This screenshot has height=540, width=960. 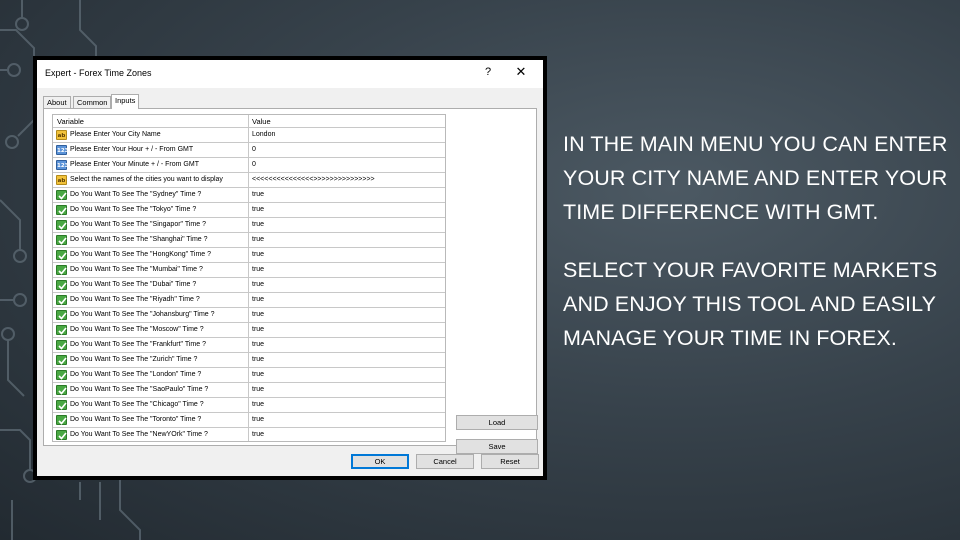 I want to click on value-cell: London, so click(x=347, y=135).